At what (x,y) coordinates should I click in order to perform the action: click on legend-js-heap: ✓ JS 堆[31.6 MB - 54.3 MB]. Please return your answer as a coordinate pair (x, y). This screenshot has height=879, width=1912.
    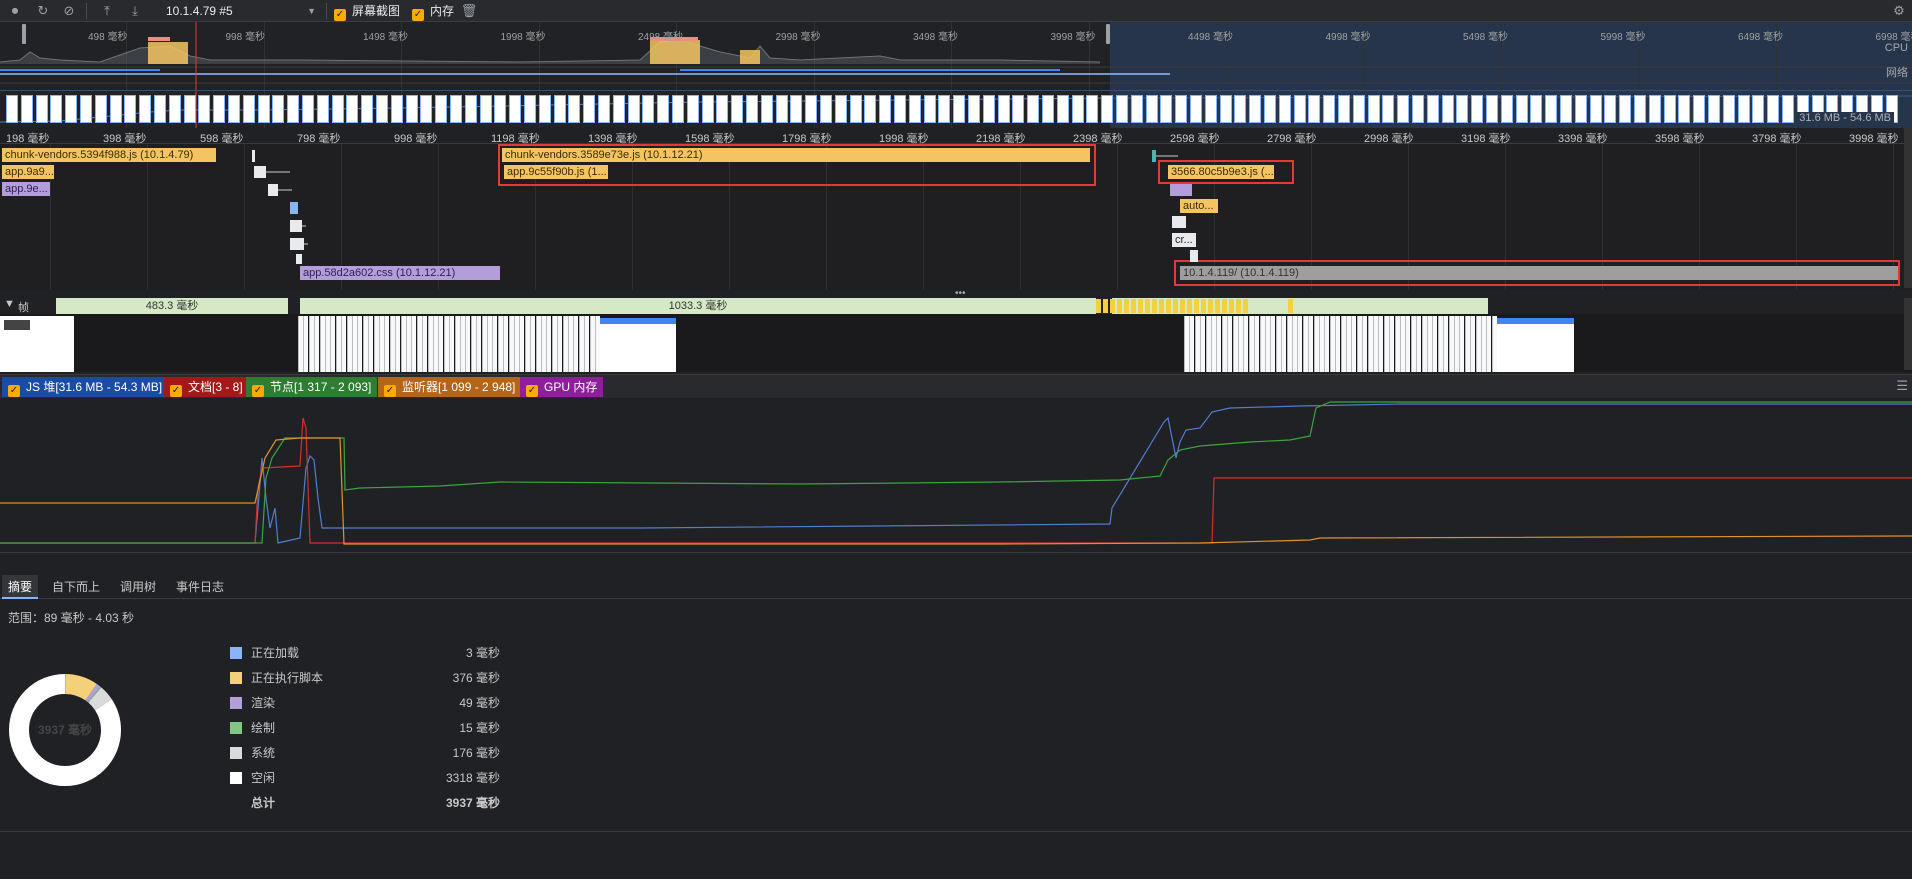
    Looking at the image, I should click on (85, 387).